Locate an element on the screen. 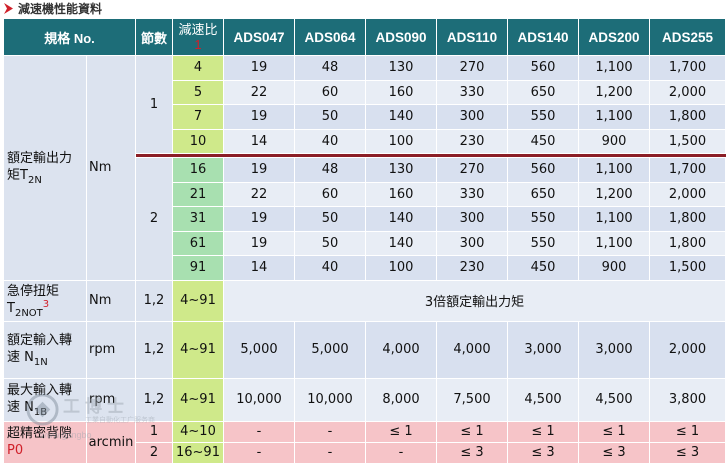 The height and width of the screenshot is (464, 727). row-label-line1: 最大輸入轉 is located at coordinates (40, 390).